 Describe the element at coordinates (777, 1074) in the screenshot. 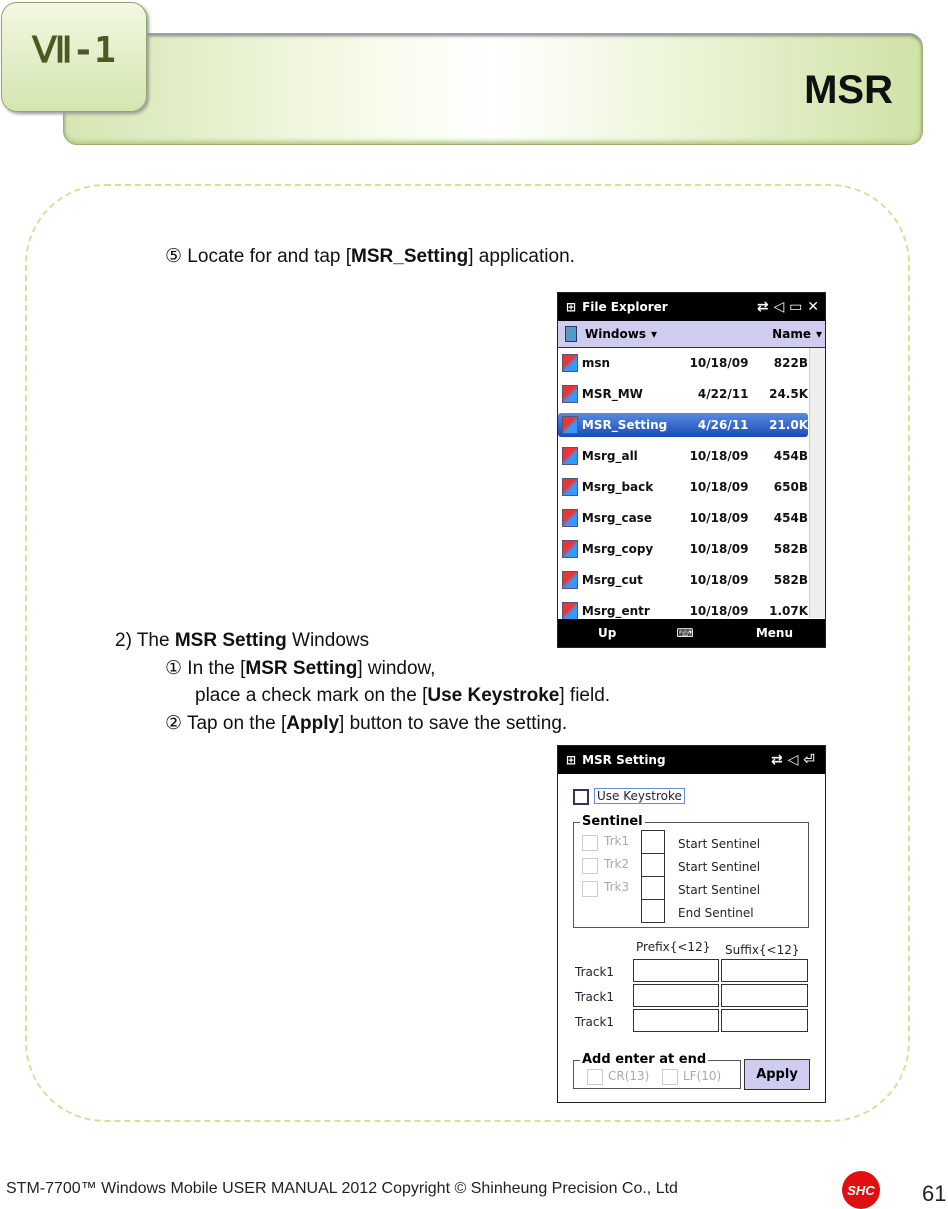

I see `apply-button: Apply` at that location.